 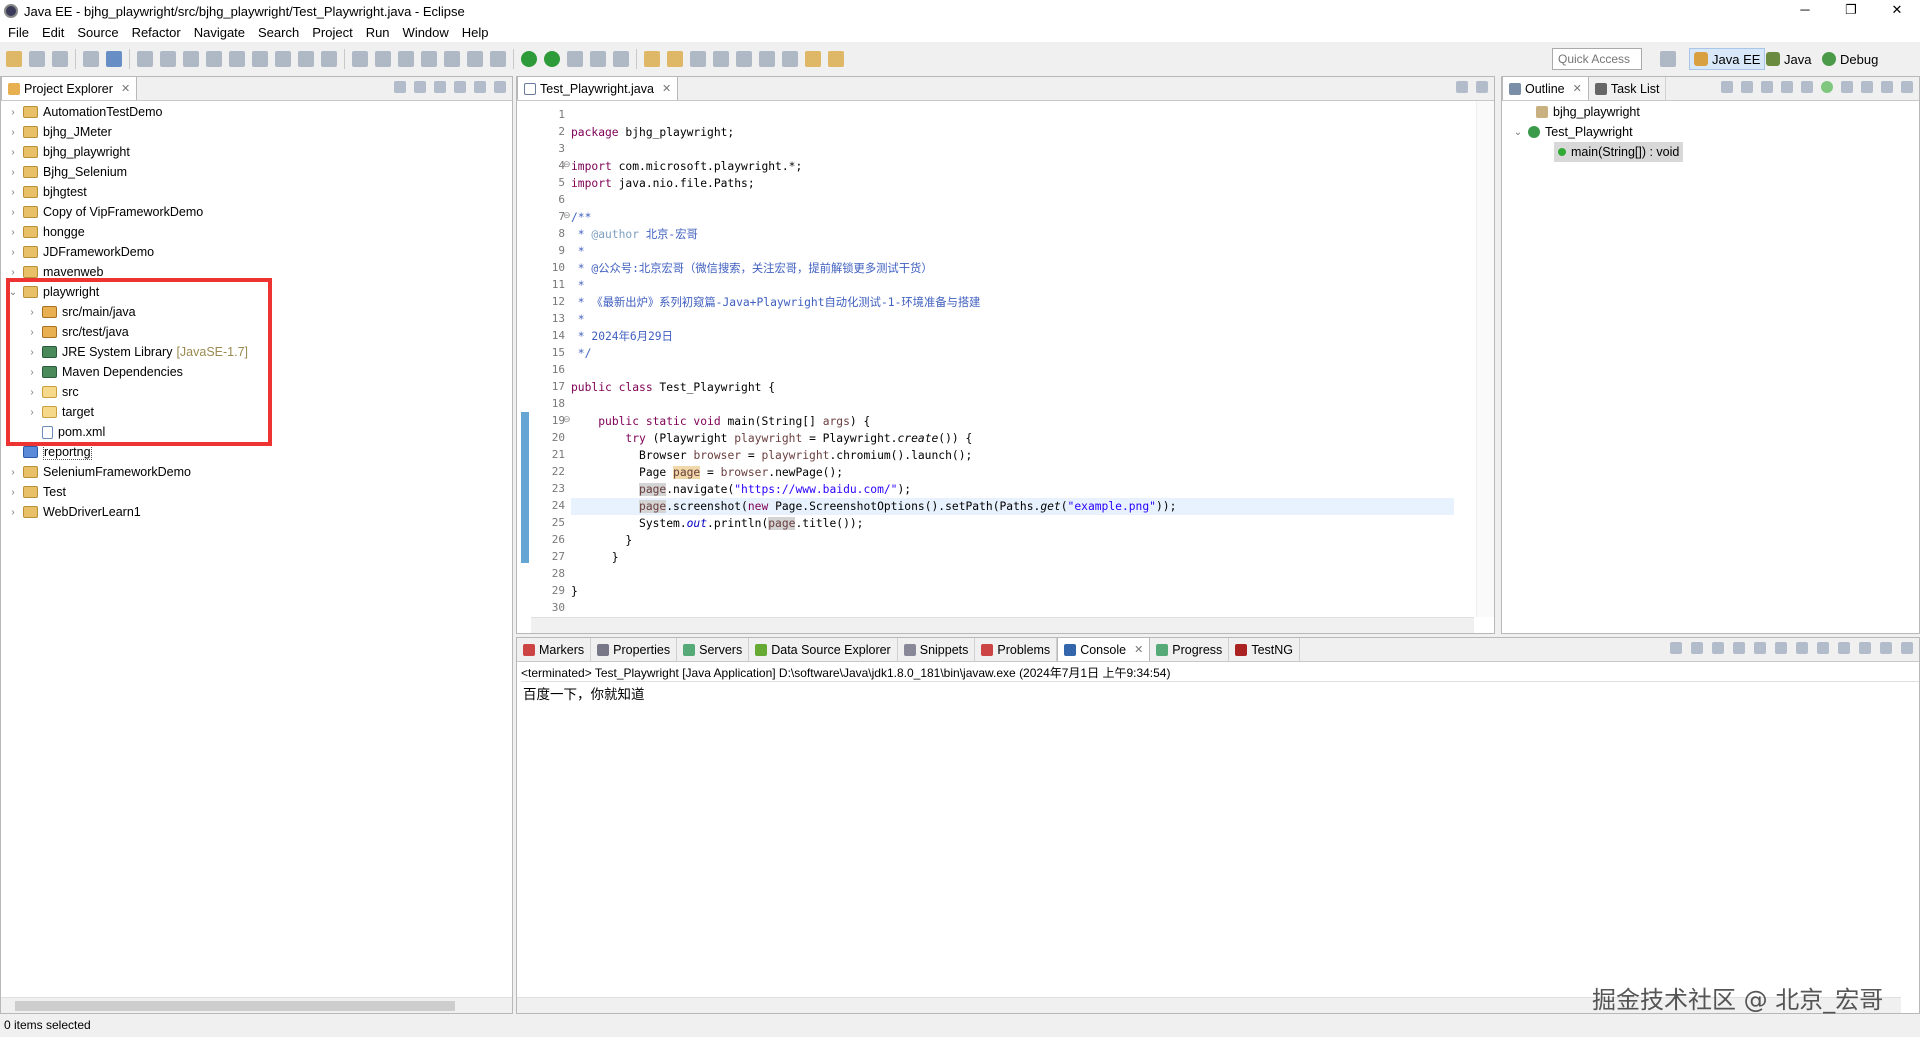 What do you see at coordinates (306, 59) in the screenshot?
I see `step-return-icon` at bounding box center [306, 59].